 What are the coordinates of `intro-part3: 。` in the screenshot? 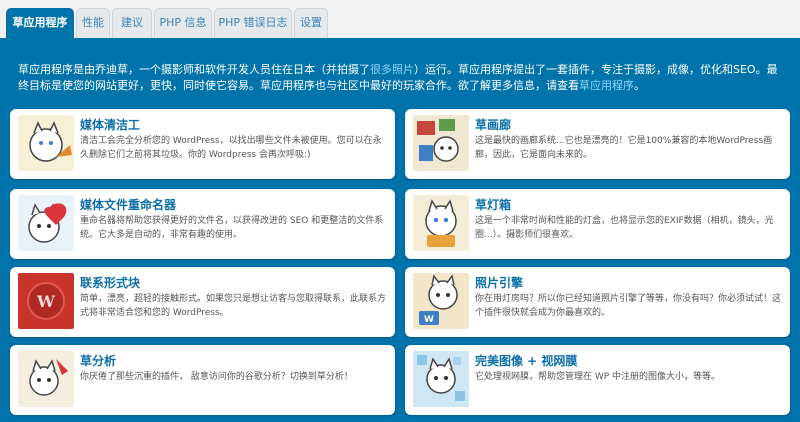 It's located at (639, 85).